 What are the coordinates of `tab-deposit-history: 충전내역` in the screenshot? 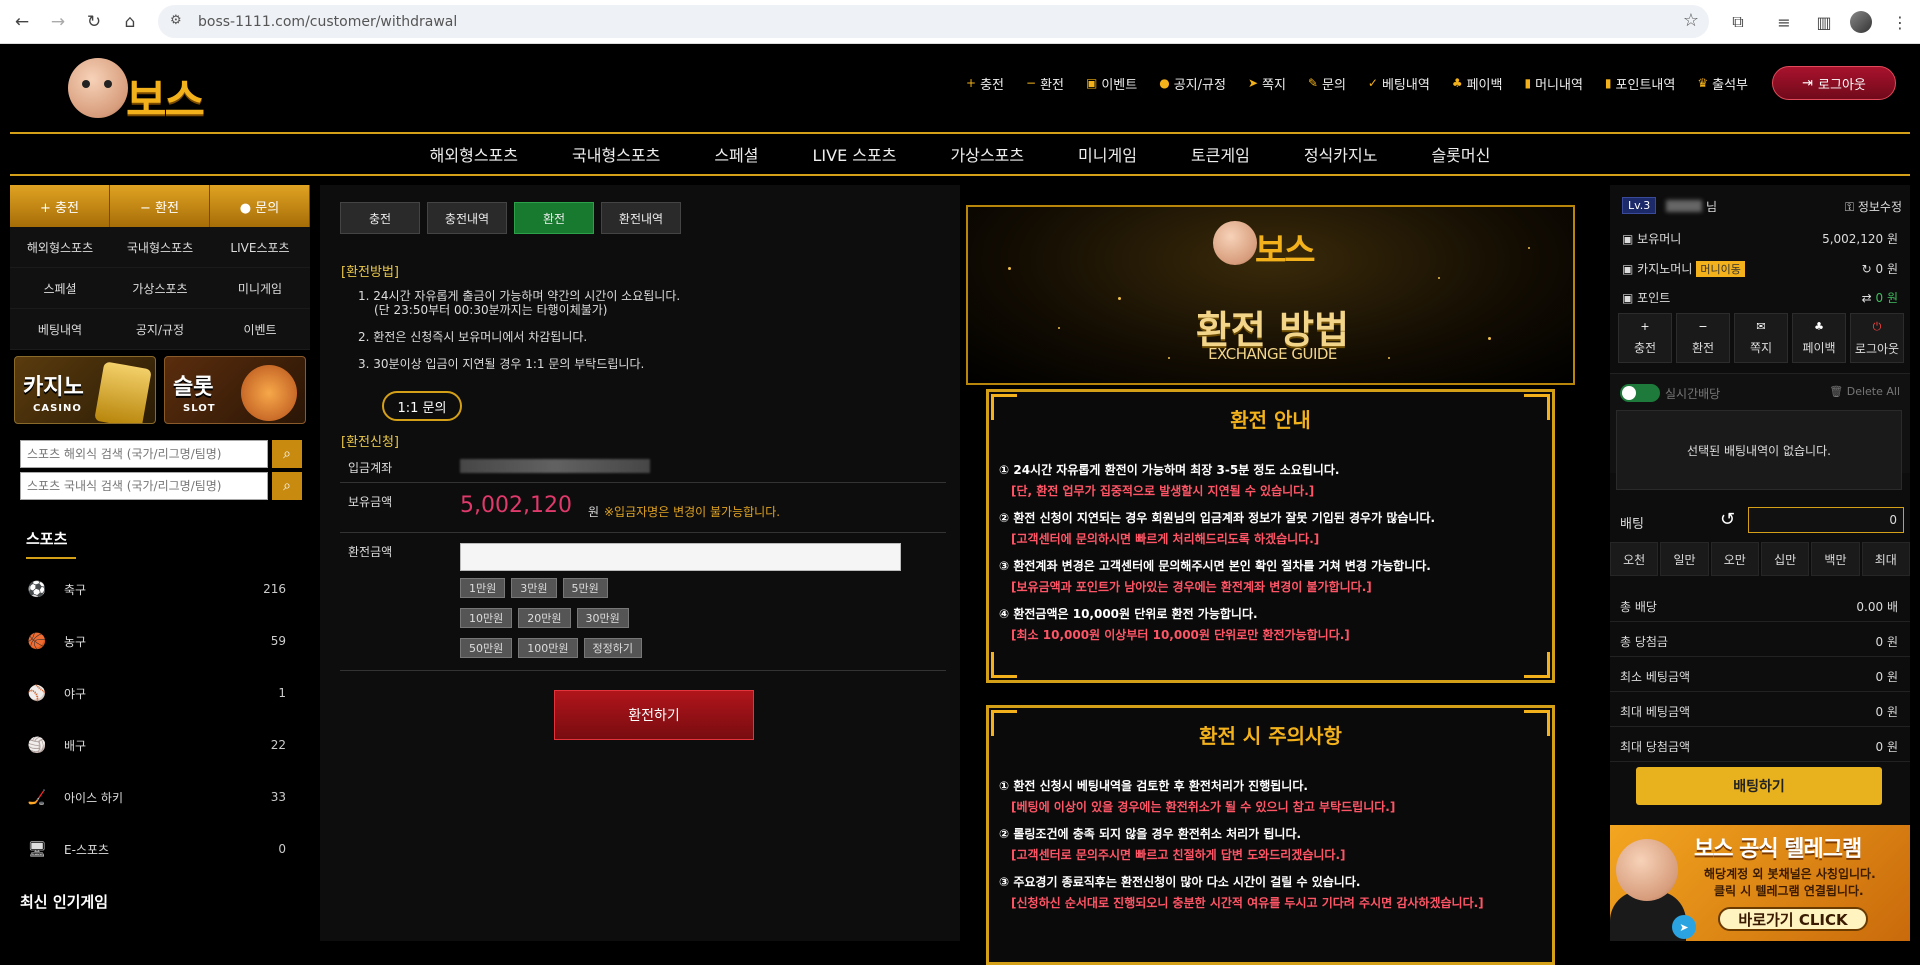 It's located at (467, 218).